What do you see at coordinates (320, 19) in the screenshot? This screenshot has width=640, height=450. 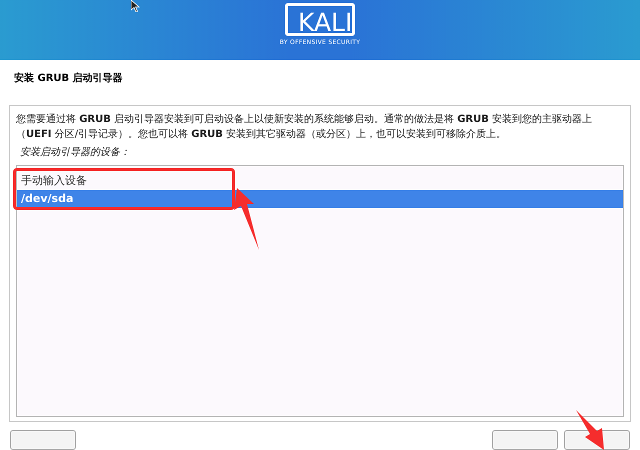 I see `logo: KALI` at bounding box center [320, 19].